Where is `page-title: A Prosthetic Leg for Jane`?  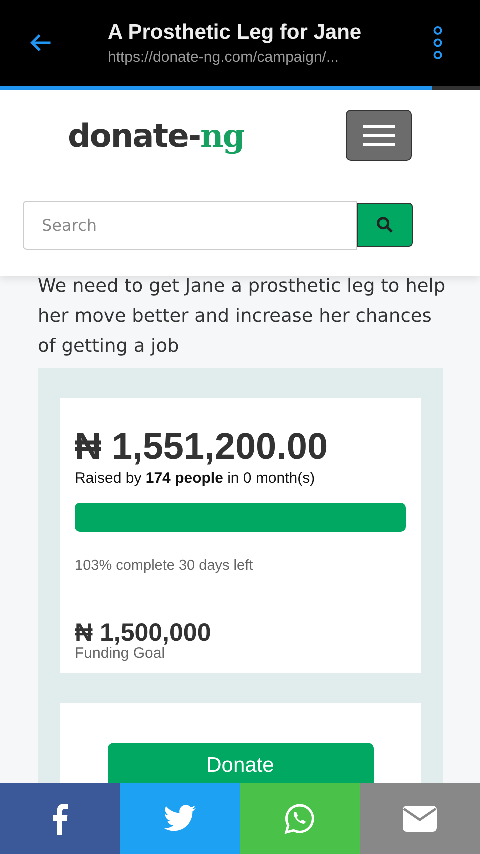 page-title: A Prosthetic Leg for Jane is located at coordinates (235, 32).